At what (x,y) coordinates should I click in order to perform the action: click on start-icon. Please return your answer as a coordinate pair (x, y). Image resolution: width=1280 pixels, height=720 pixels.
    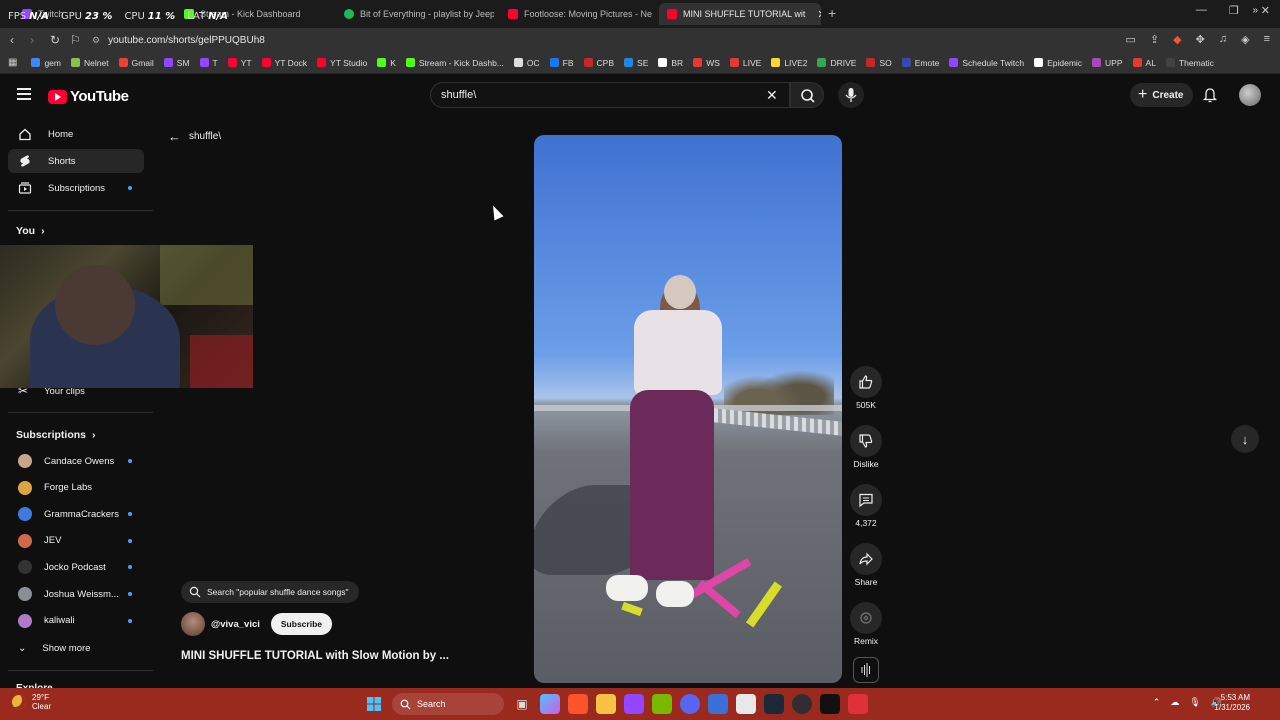
    Looking at the image, I should click on (374, 704).